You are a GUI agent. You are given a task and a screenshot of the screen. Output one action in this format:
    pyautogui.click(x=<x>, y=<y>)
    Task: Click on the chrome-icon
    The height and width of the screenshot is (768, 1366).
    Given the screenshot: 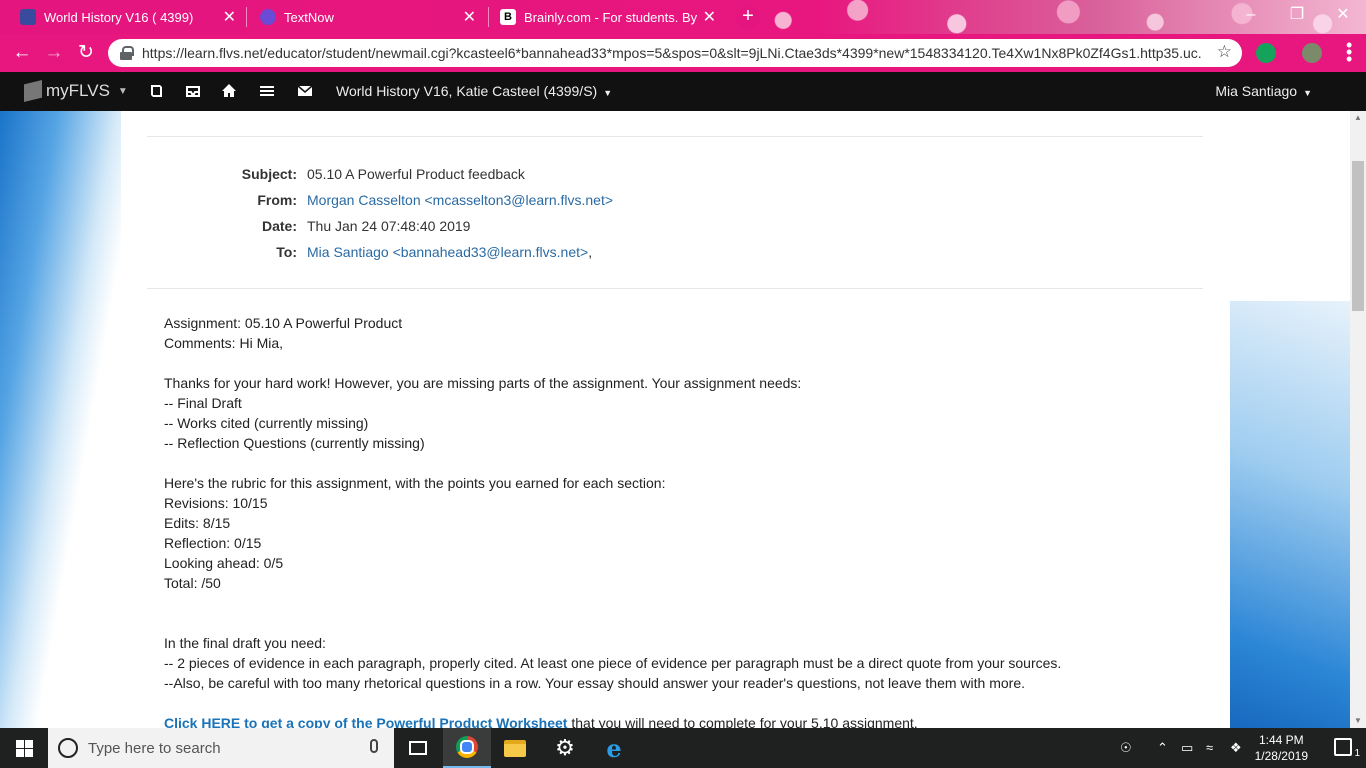 What is the action you would take?
    pyautogui.click(x=467, y=747)
    